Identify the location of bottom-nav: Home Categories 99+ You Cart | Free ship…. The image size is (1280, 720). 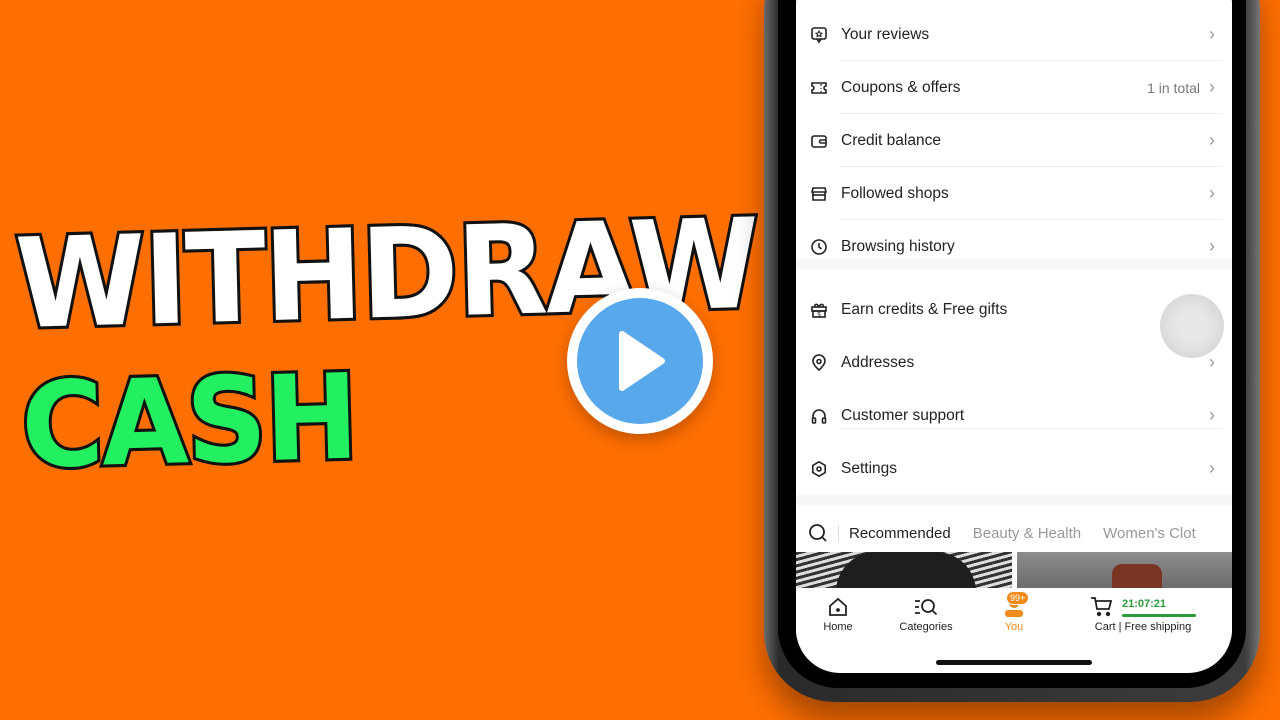
(1014, 613).